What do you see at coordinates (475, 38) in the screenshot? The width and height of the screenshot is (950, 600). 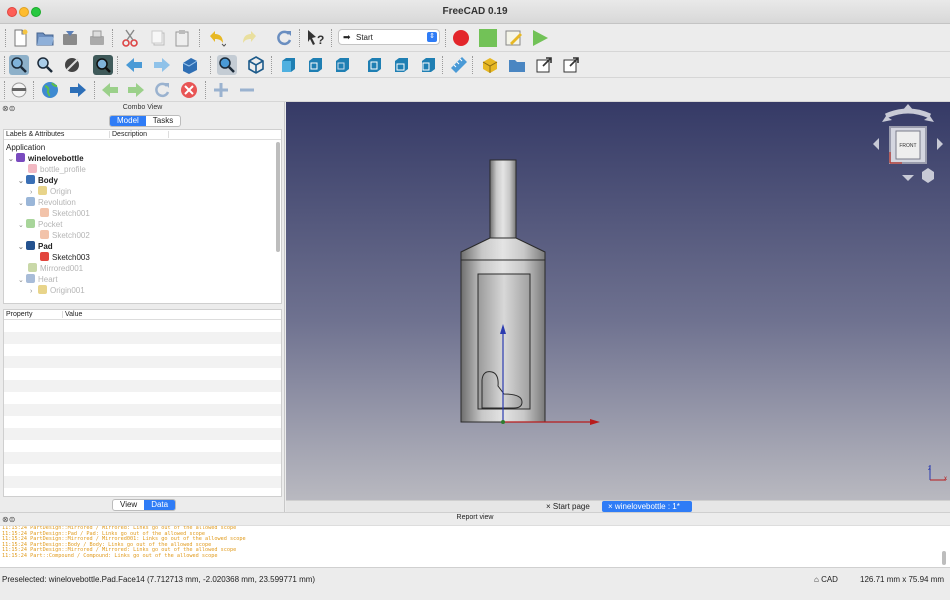 I see `main-toolbar: ? ➡ Start ⇕` at bounding box center [475, 38].